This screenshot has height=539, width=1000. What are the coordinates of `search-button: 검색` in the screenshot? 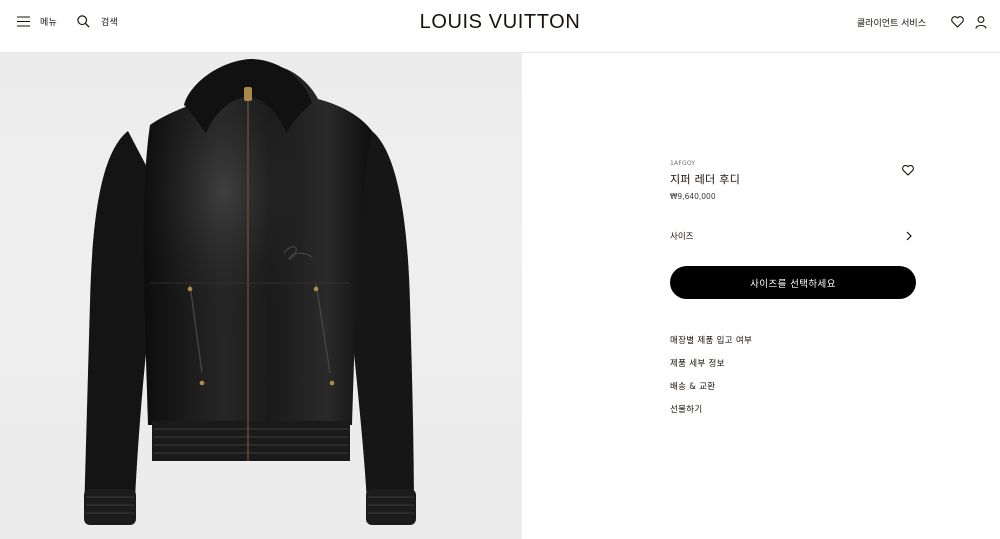 It's located at (97, 21).